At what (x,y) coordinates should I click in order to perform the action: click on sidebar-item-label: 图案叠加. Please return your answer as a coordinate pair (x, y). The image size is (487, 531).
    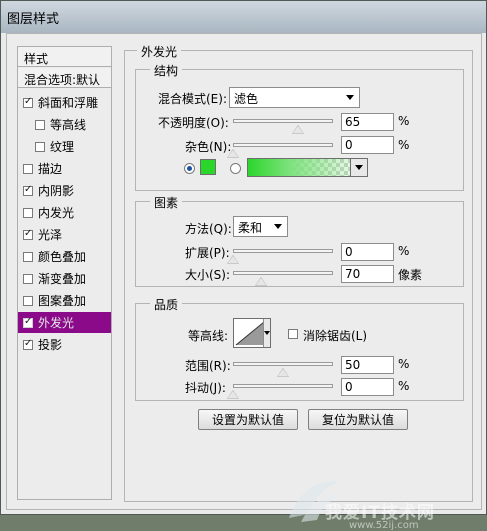
    Looking at the image, I should click on (62, 301).